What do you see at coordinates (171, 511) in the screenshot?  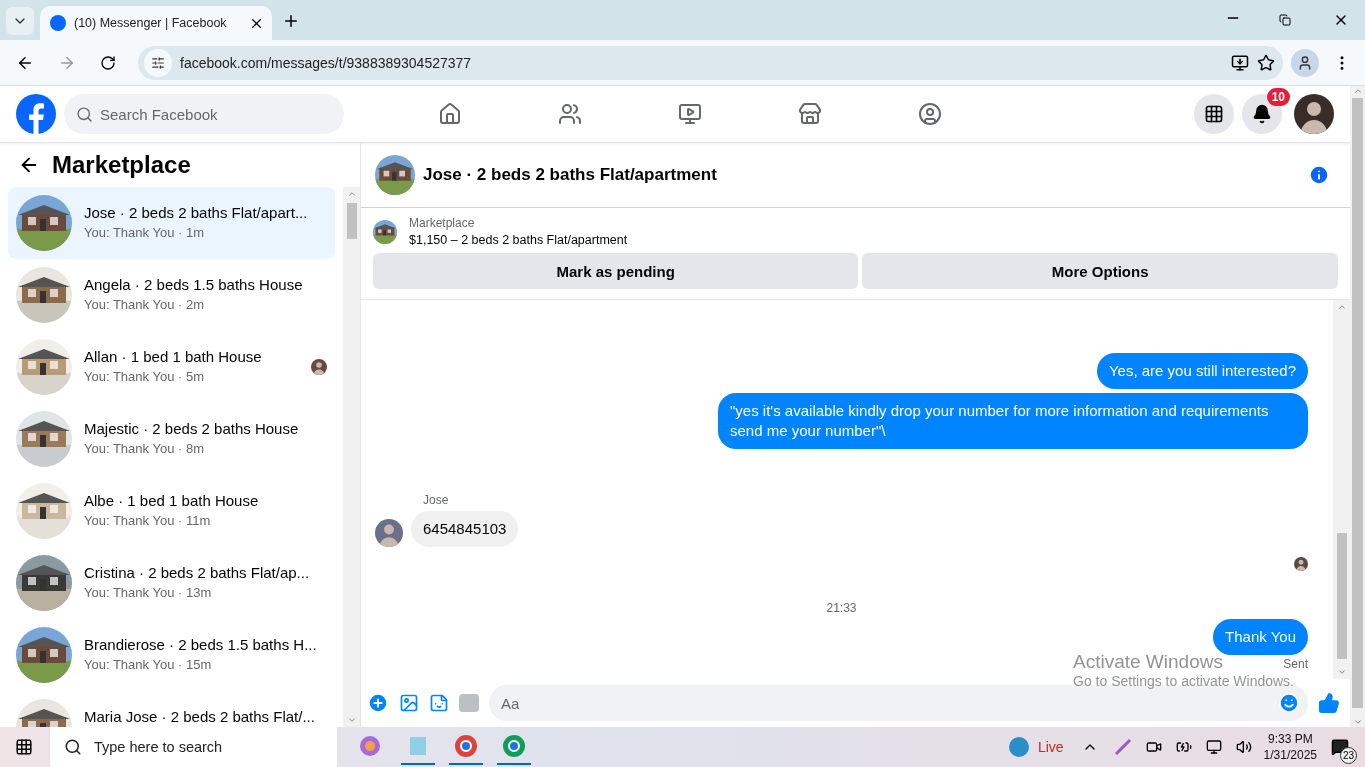 I see `conversation-item: Albe · 1 bed 1 bath House You: Thank You · 11m` at bounding box center [171, 511].